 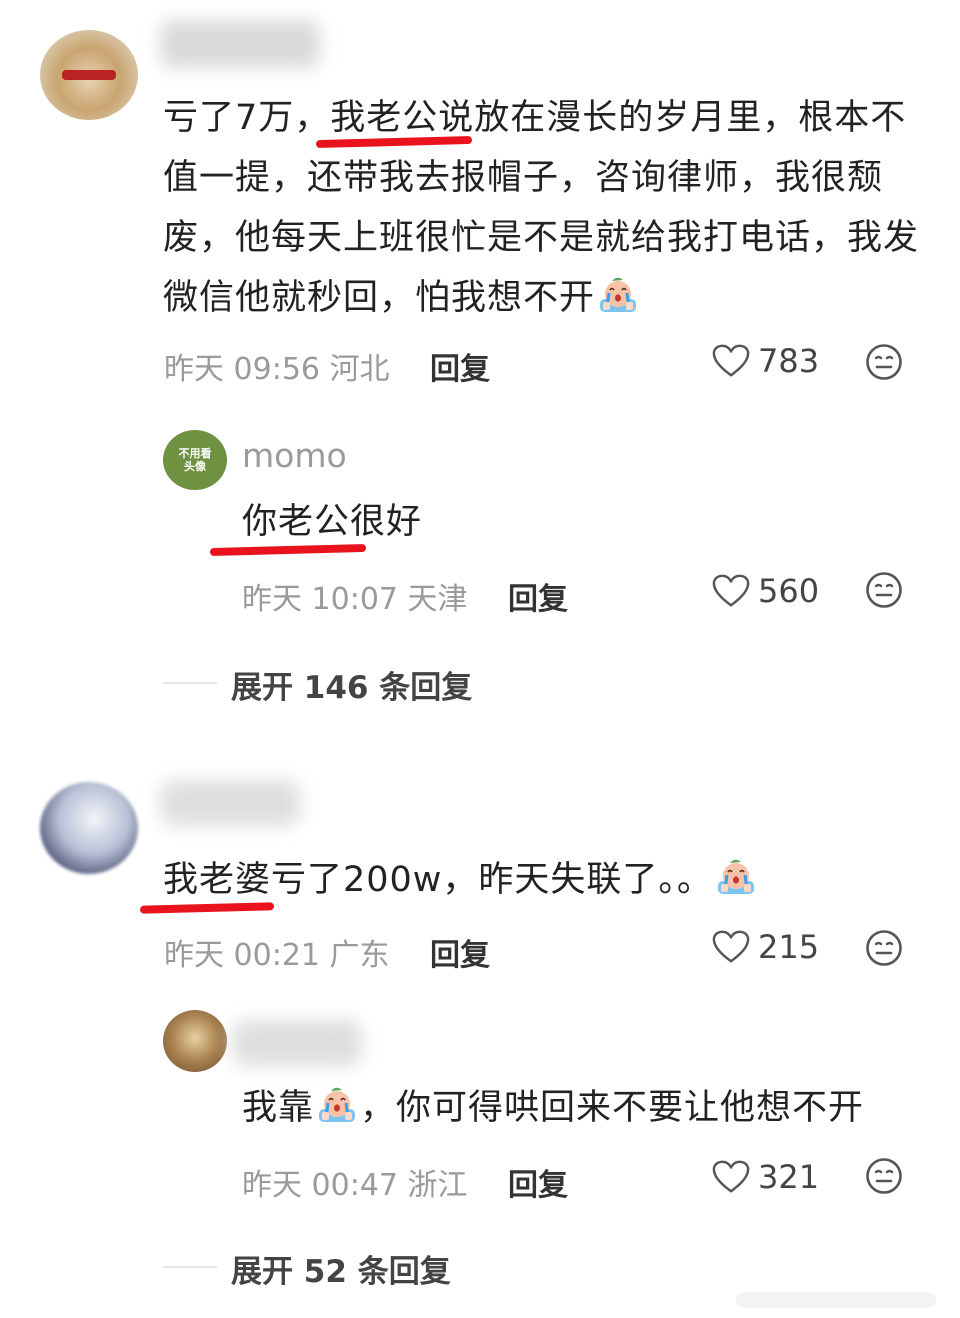 I want to click on reply-text: 你老公很好, so click(x=332, y=522).